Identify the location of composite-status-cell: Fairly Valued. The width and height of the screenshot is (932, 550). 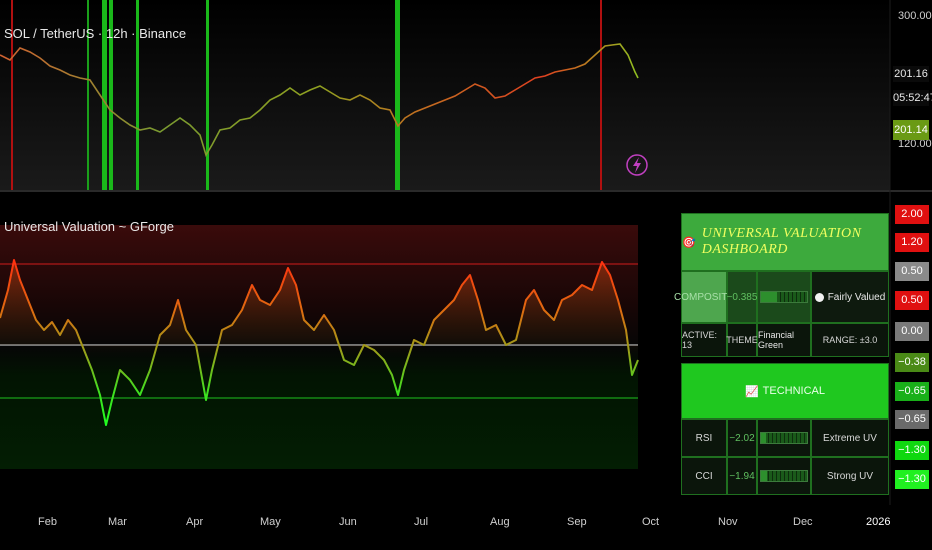
(850, 297).